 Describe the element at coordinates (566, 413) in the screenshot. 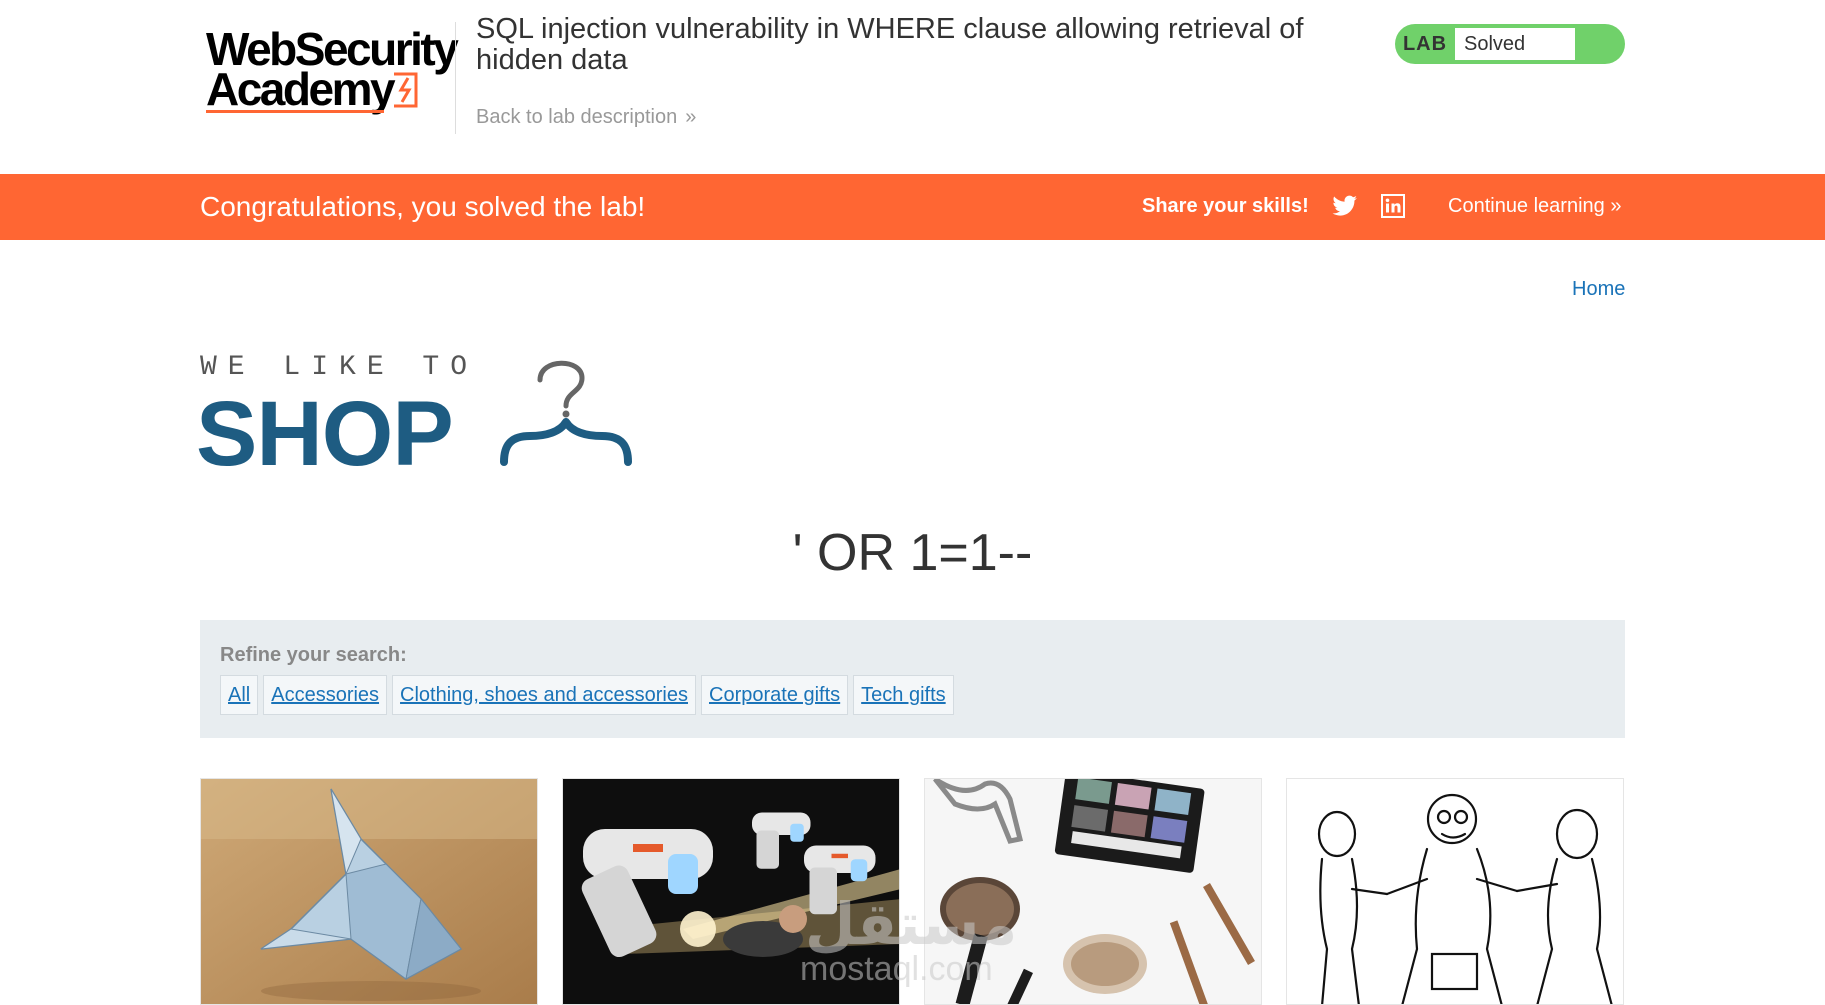

I see `hanger-icon` at that location.